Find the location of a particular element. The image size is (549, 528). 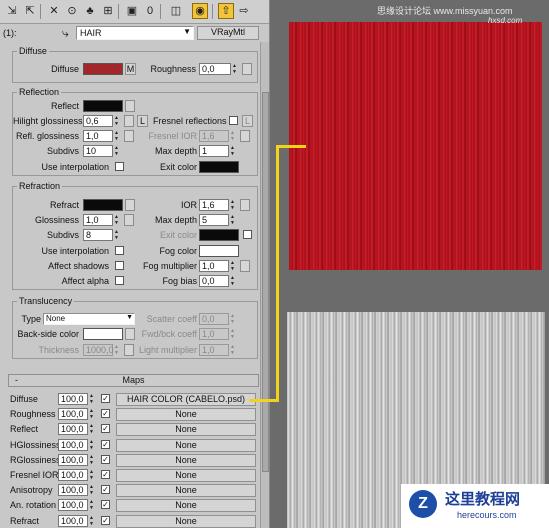

ior-spinner: ▲ ▼ is located at coordinates (233, 205).